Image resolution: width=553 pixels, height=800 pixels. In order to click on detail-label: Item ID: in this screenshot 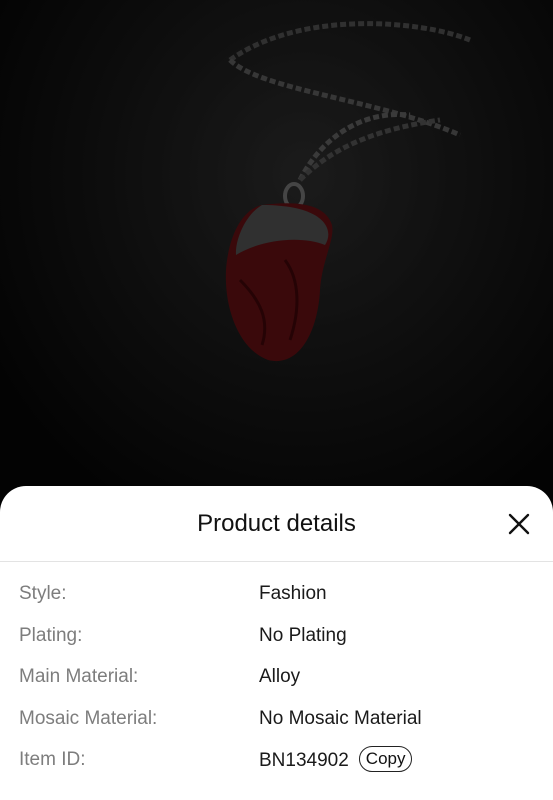, I will do `click(52, 759)`.